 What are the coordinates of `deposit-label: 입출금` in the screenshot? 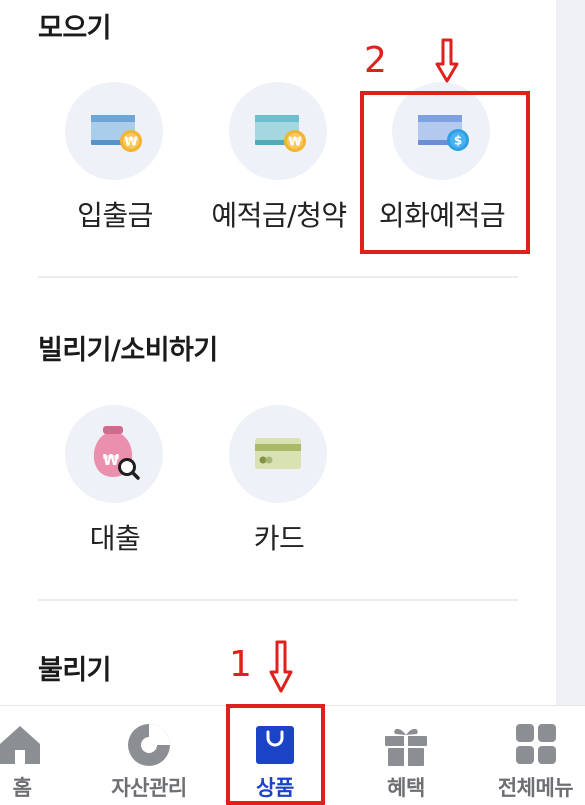 It's located at (115, 215).